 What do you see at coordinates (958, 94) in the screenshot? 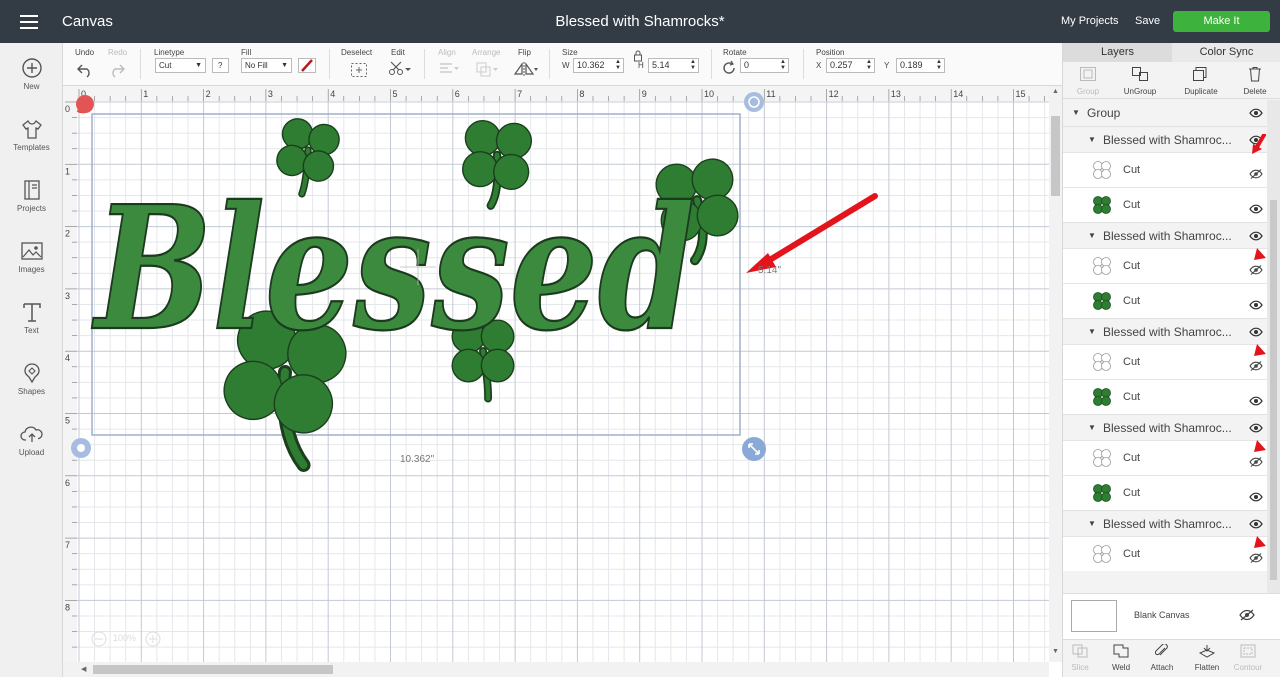
I see `ruler-tick-label: 14` at bounding box center [958, 94].